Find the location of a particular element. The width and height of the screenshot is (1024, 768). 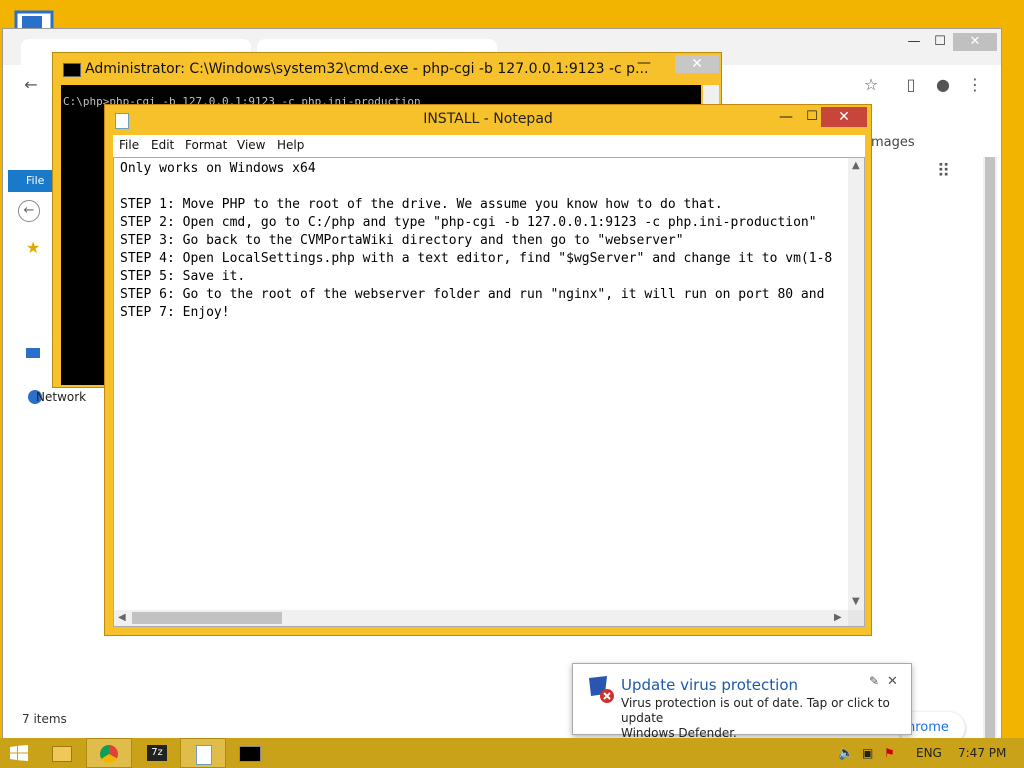

start-windows-icon is located at coordinates (19, 753).